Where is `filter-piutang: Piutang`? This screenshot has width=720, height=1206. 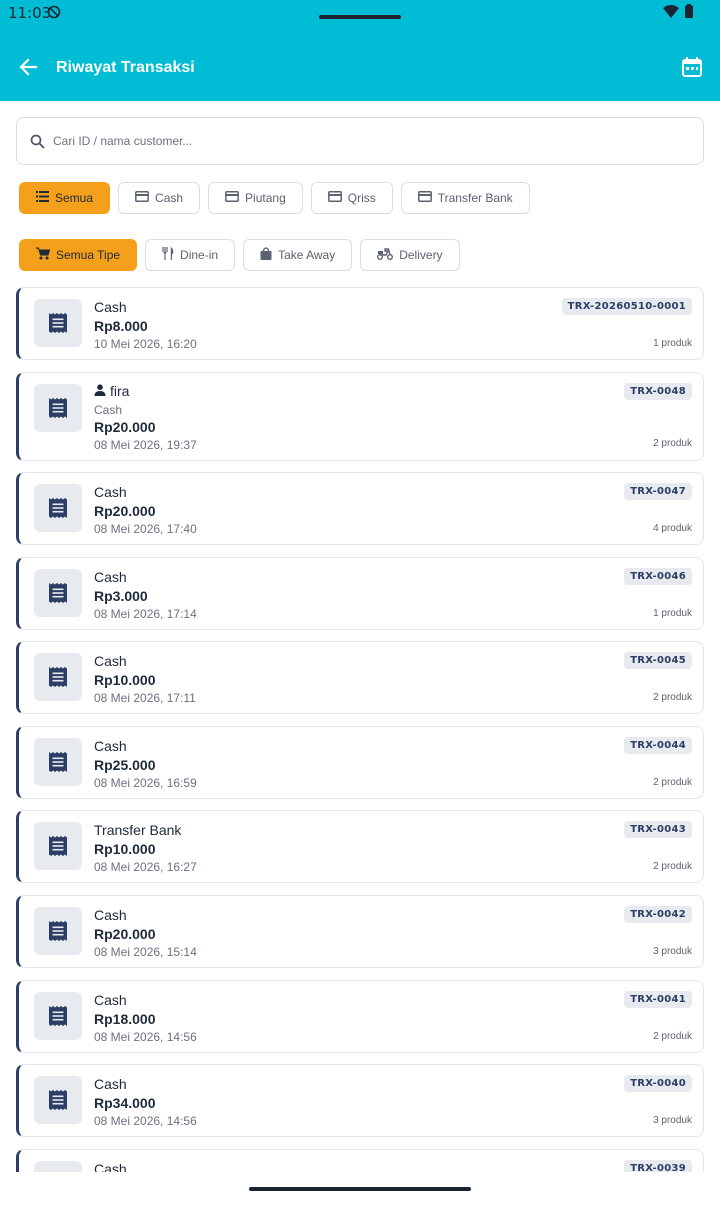 filter-piutang: Piutang is located at coordinates (255, 198).